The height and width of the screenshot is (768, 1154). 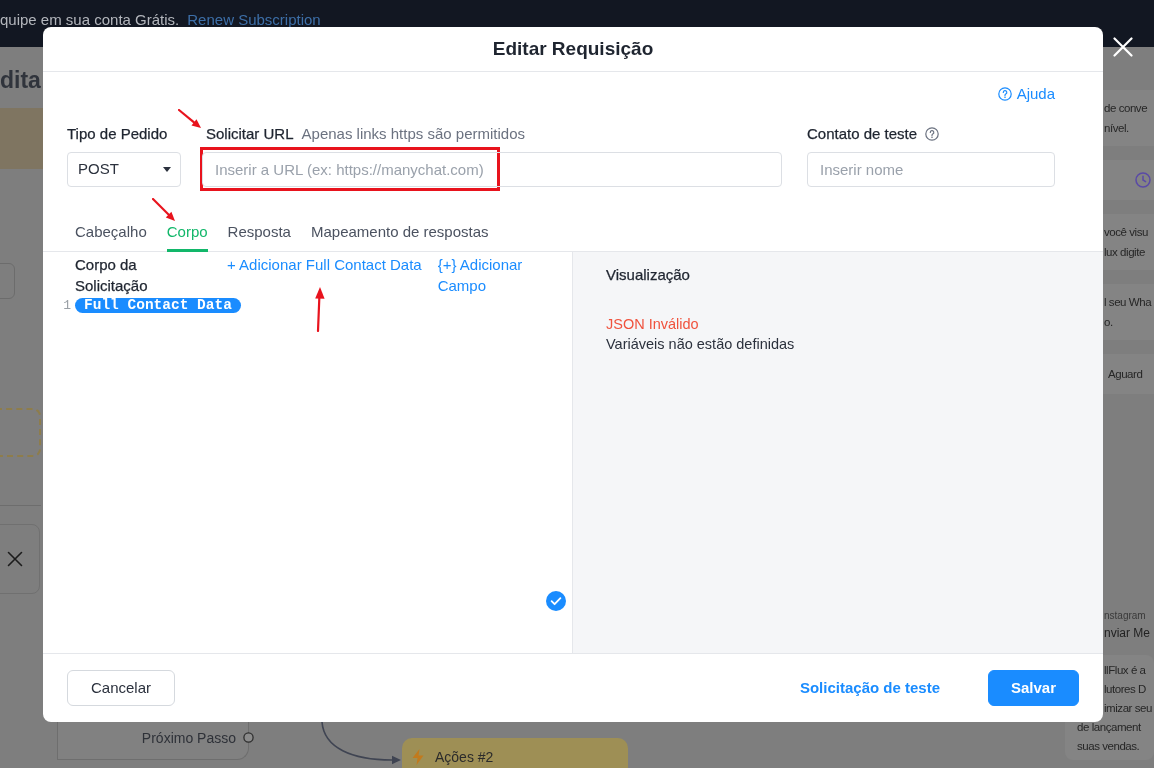 What do you see at coordinates (1126, 232) in the screenshot?
I see `card-text: você visu` at bounding box center [1126, 232].